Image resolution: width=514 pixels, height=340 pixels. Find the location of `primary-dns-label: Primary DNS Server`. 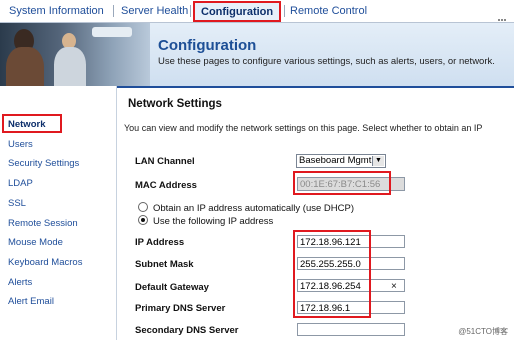

primary-dns-label: Primary DNS Server is located at coordinates (180, 308).